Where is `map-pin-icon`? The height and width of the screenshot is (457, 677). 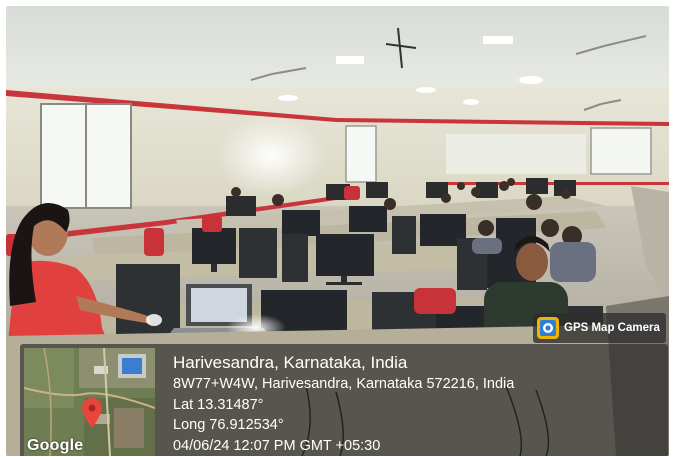
map-pin-icon is located at coordinates (92, 413).